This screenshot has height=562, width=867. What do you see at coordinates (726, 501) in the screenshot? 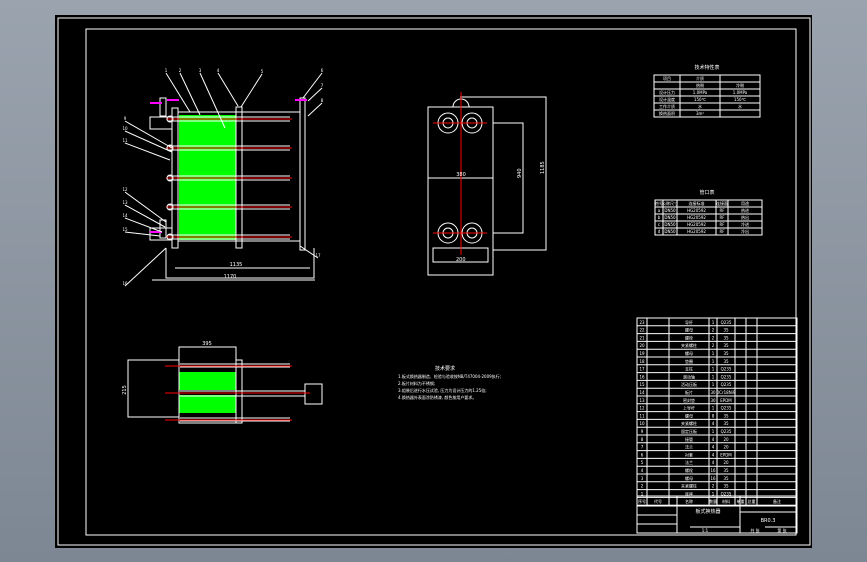
I see `parts-list-cell: 材料` at bounding box center [726, 501].